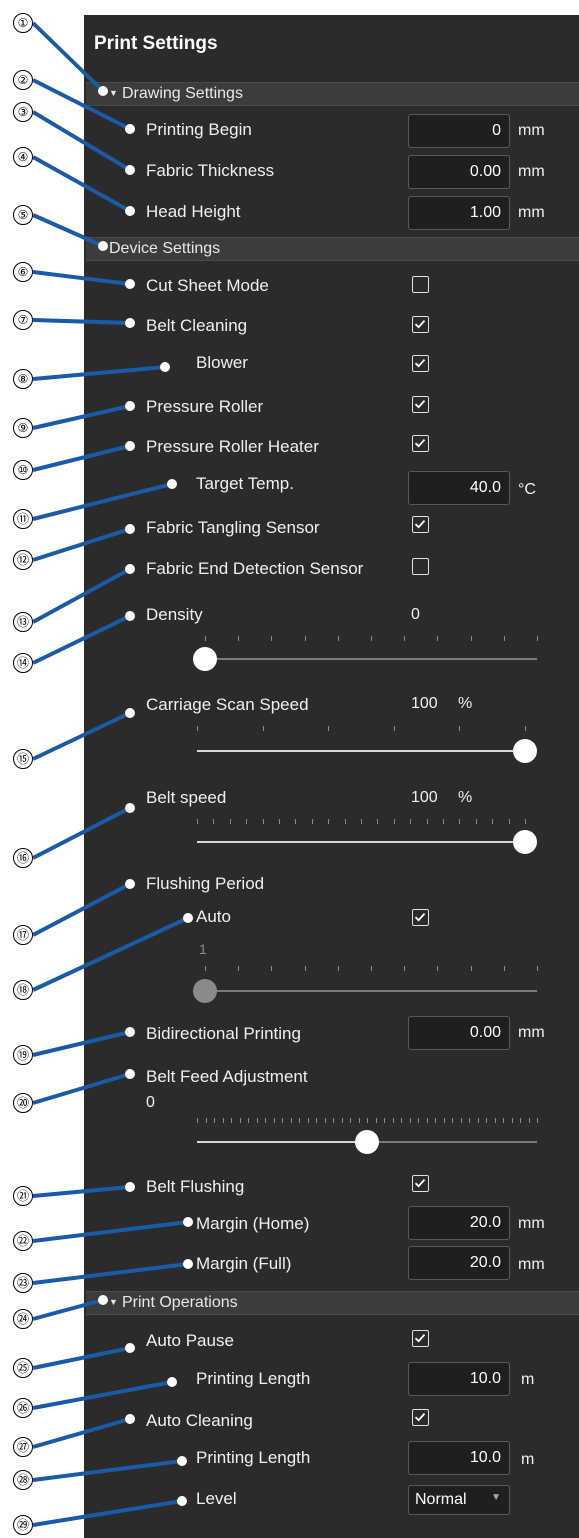 The width and height of the screenshot is (579, 1538). What do you see at coordinates (23, 935) in the screenshot?
I see `callout-badge: ⑰` at bounding box center [23, 935].